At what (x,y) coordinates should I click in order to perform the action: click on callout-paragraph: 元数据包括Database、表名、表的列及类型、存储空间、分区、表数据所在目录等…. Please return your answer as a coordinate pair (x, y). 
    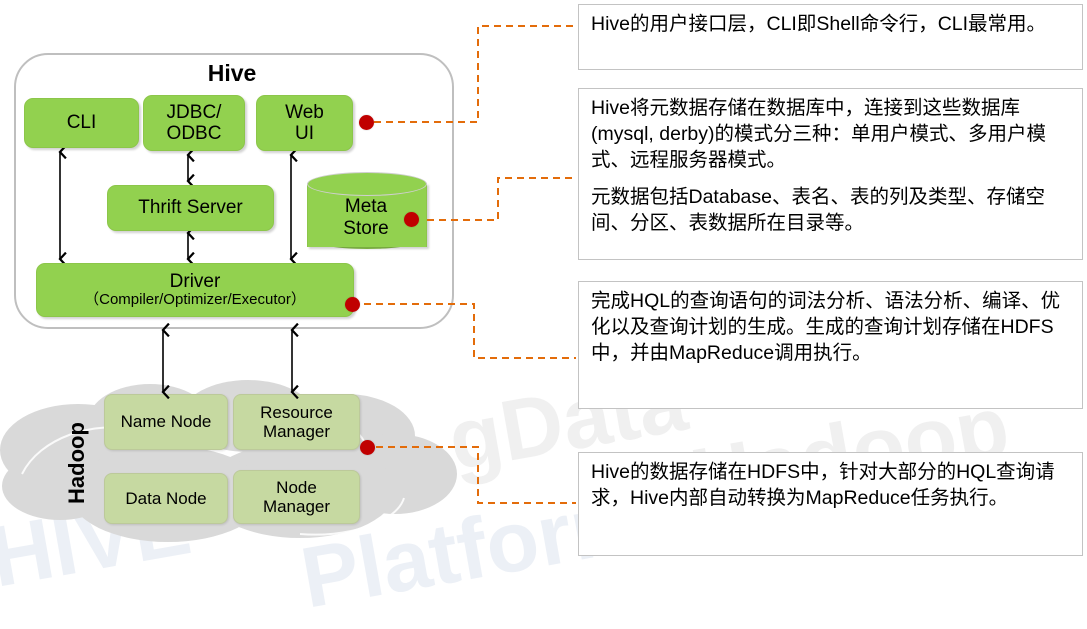
    Looking at the image, I should click on (818, 209).